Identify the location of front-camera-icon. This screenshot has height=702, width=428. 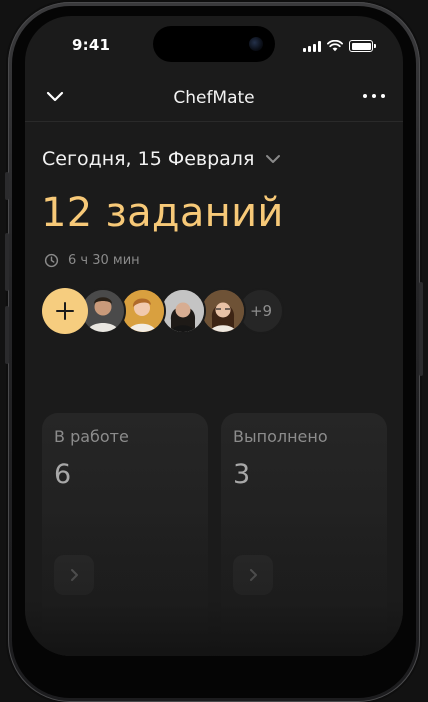
(256, 44).